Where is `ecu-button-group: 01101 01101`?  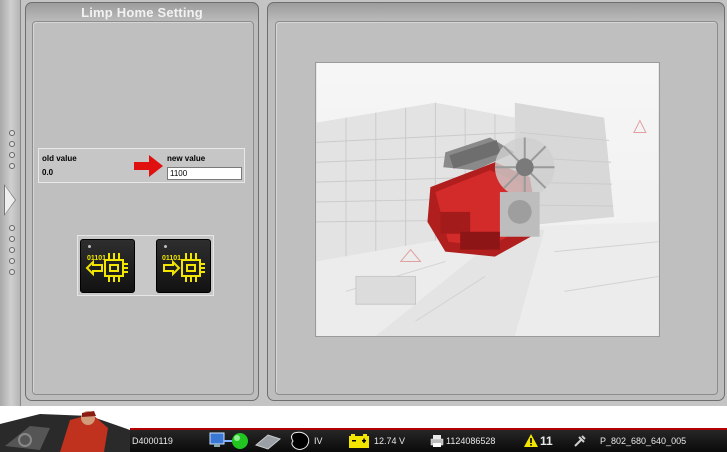 ecu-button-group: 01101 01101 is located at coordinates (145, 265).